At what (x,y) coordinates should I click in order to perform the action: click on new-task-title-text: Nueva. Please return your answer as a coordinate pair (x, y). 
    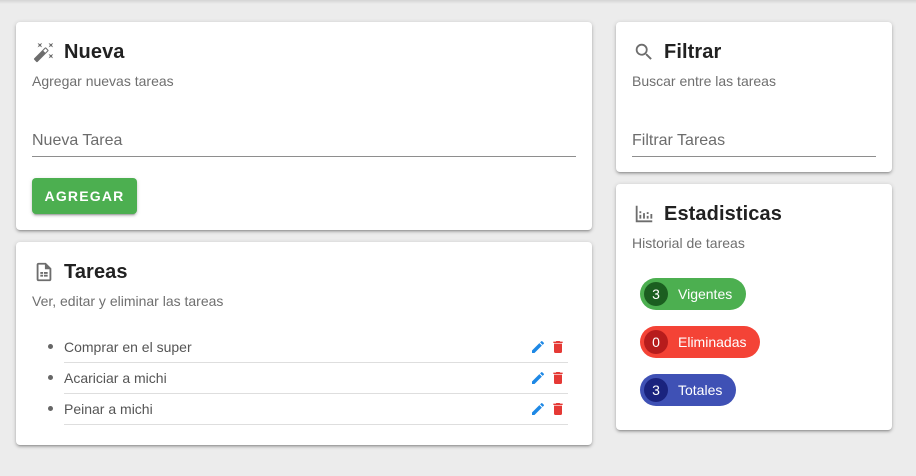
    Looking at the image, I should click on (94, 51).